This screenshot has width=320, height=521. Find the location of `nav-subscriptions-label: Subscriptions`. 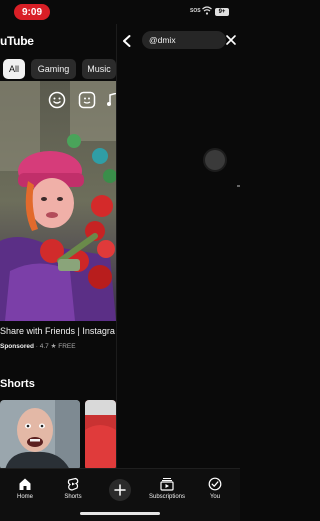

nav-subscriptions-label: Subscriptions is located at coordinates (167, 497).